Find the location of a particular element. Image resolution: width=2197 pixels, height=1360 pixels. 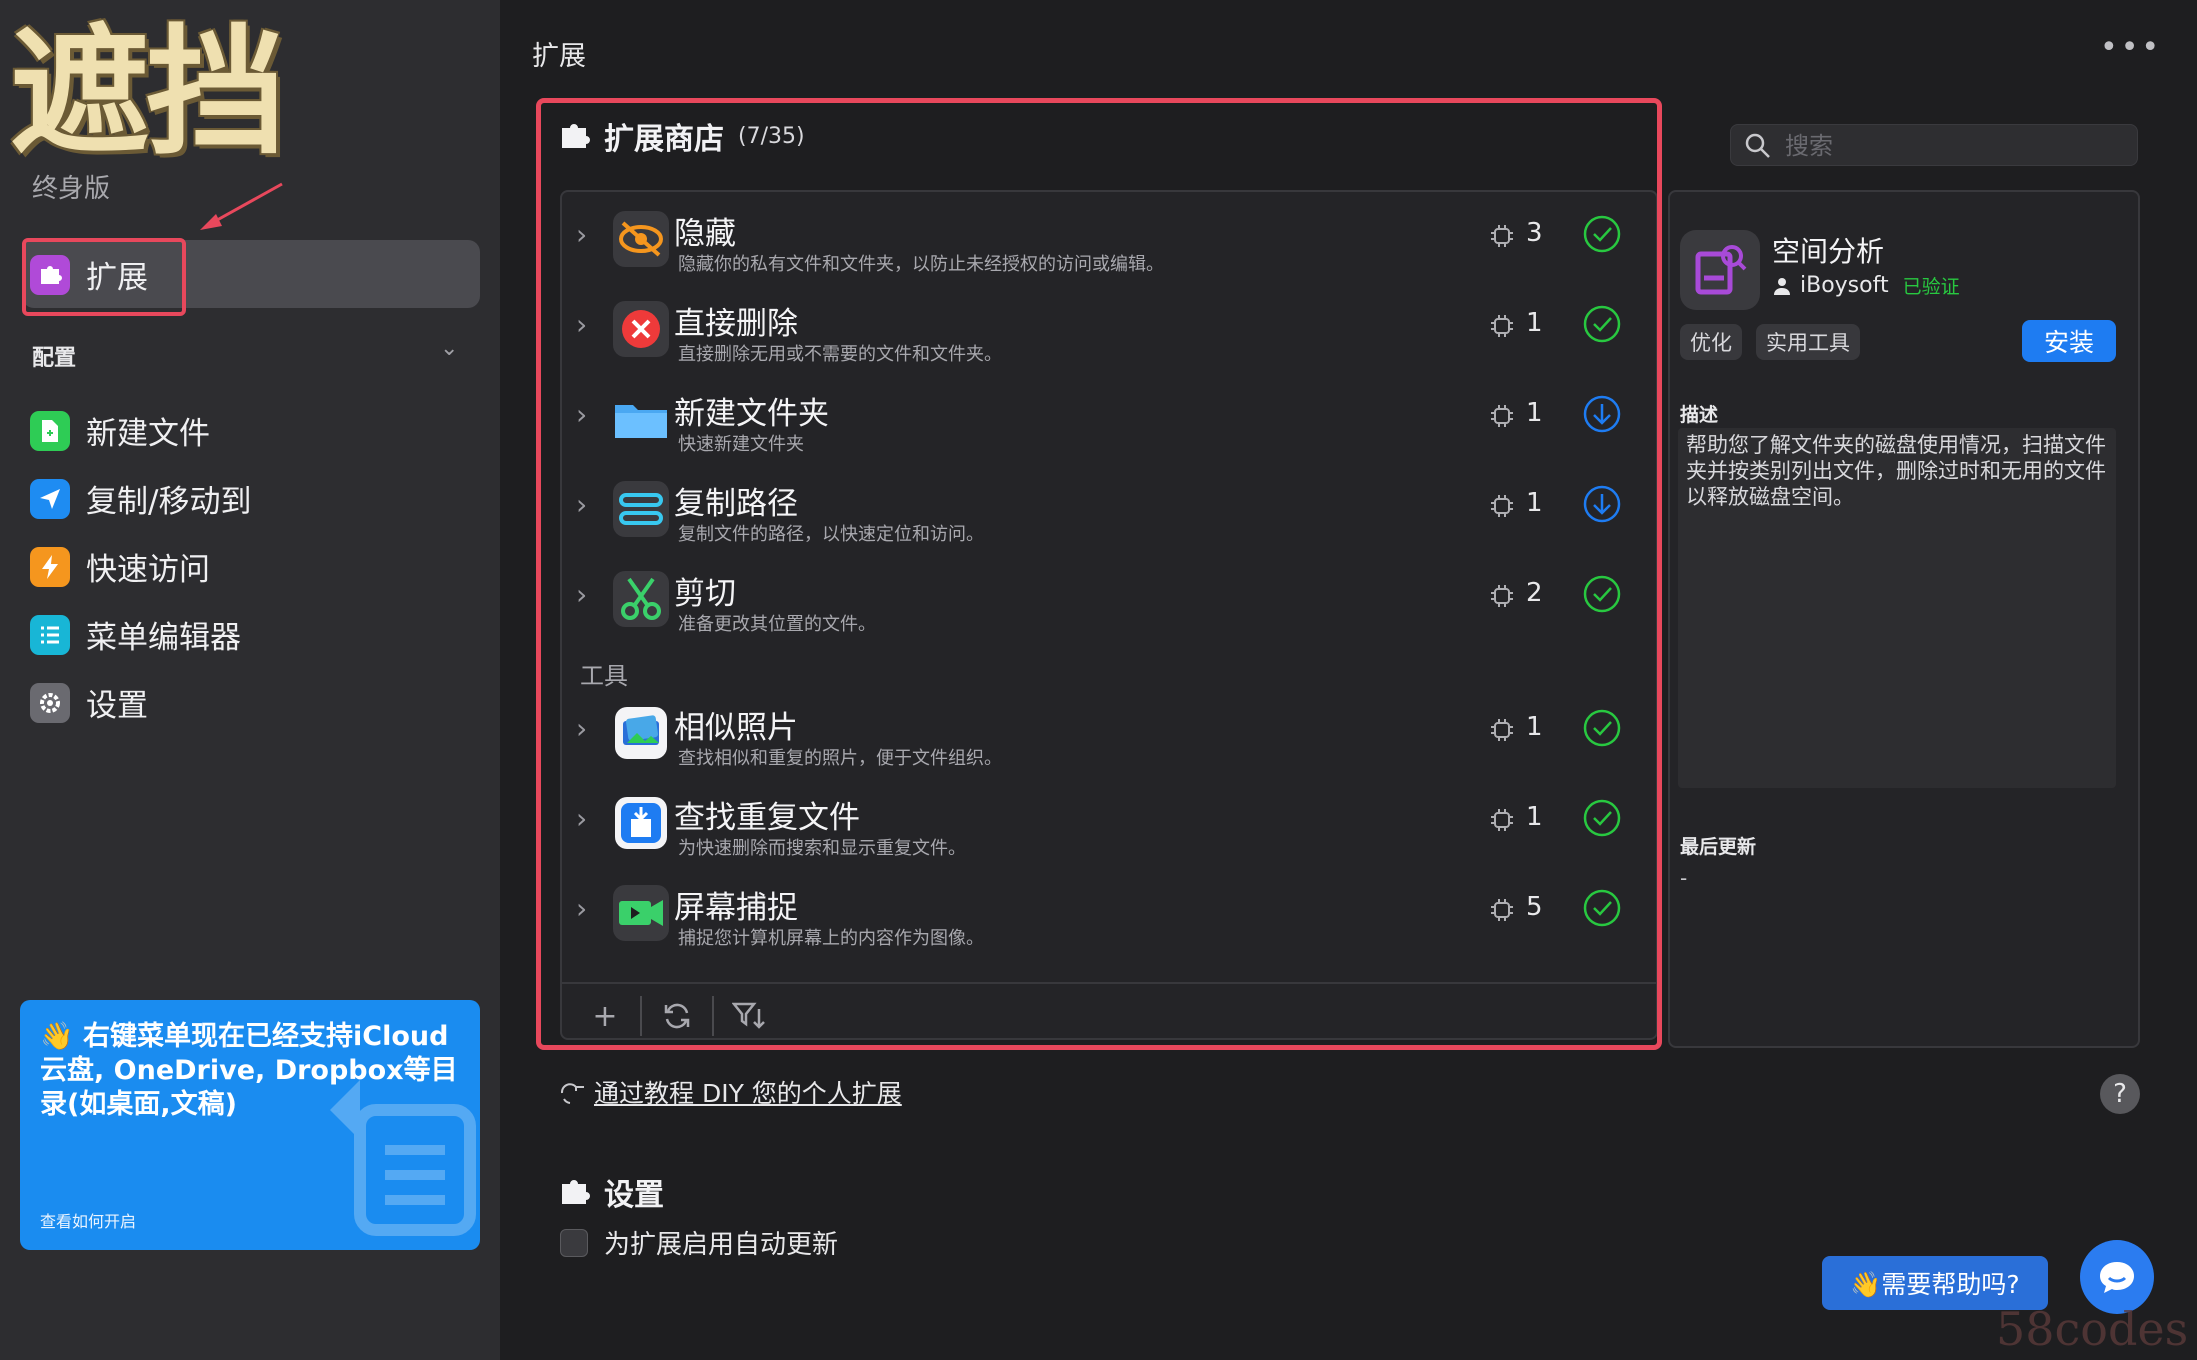

more-icon: ••• is located at coordinates (2131, 47).